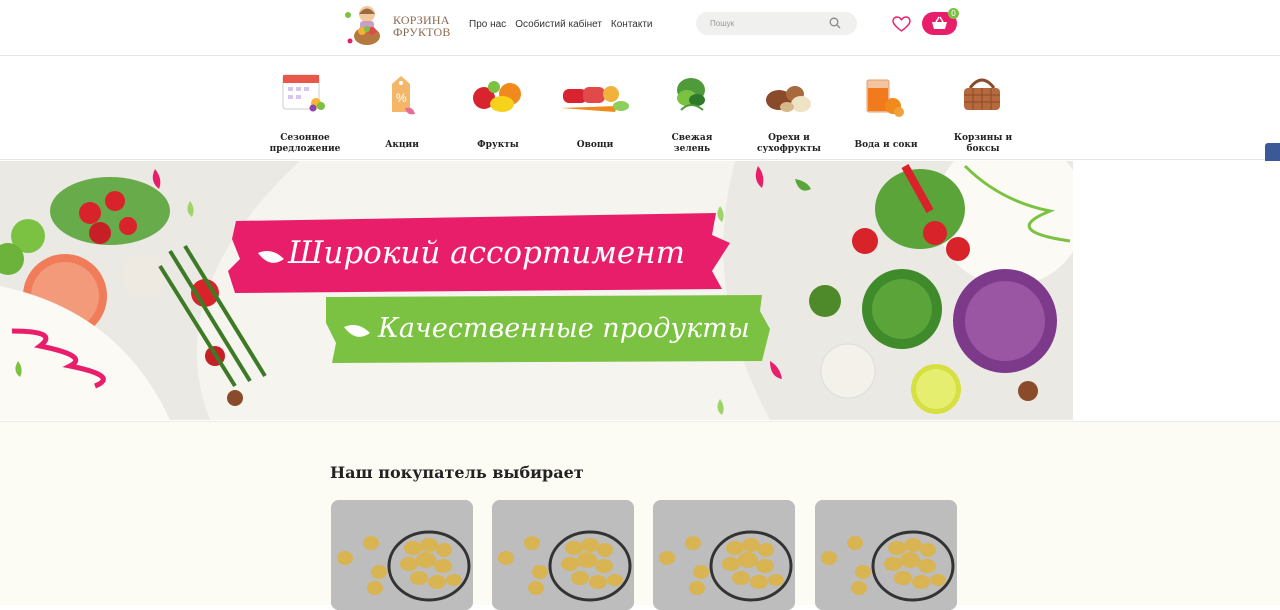 Image resolution: width=1280 pixels, height=610 pixels. I want to click on category-label-line1: Сезонное, so click(305, 138).